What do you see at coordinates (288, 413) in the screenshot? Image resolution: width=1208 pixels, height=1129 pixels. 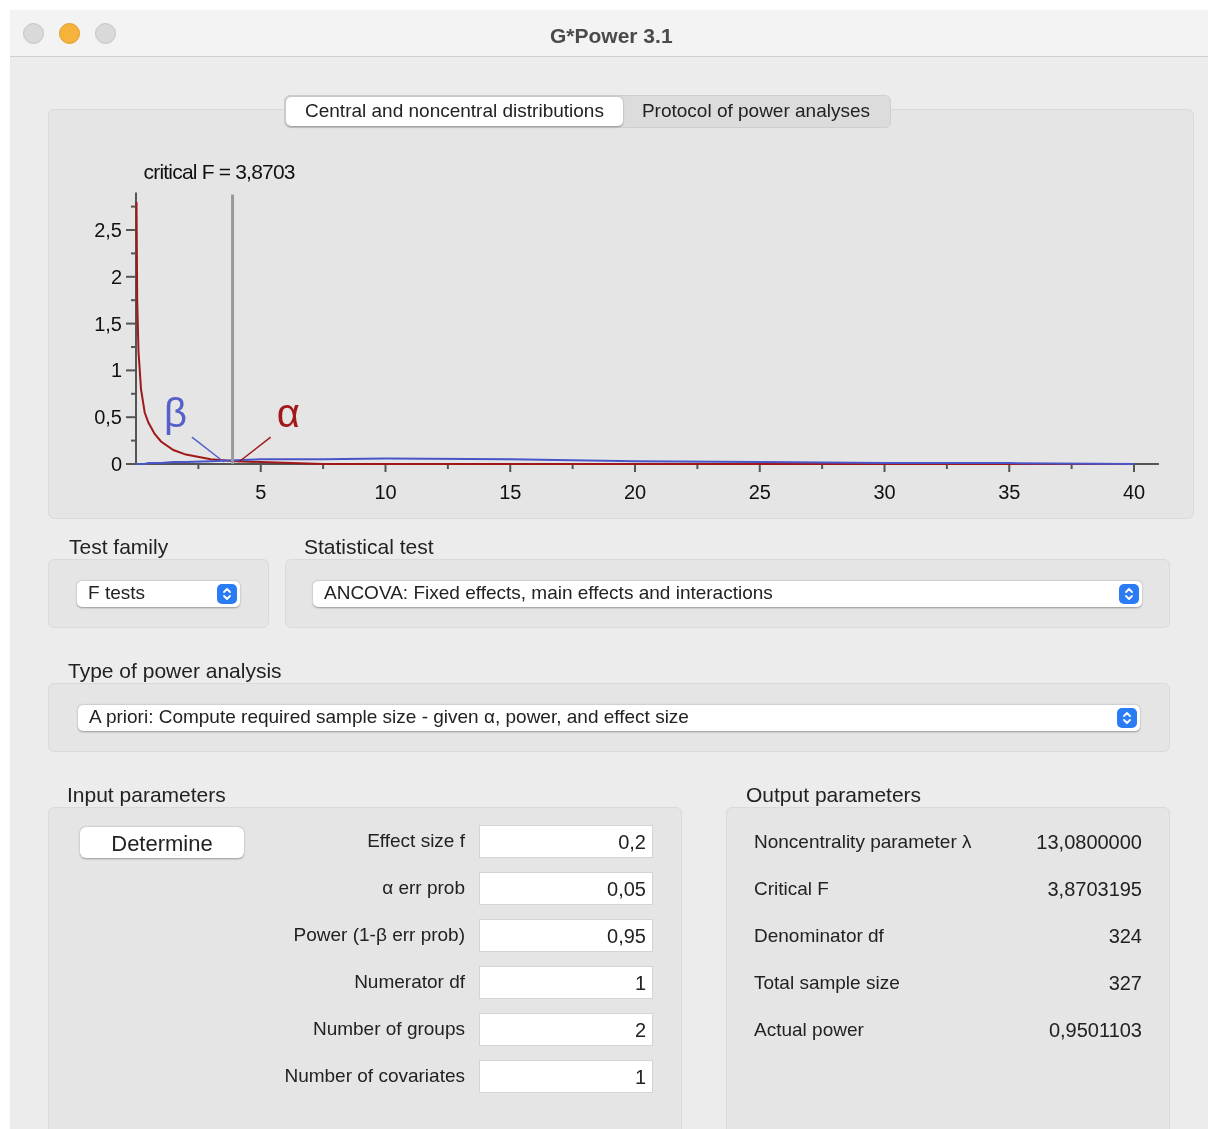 I see `alpha-label: α` at bounding box center [288, 413].